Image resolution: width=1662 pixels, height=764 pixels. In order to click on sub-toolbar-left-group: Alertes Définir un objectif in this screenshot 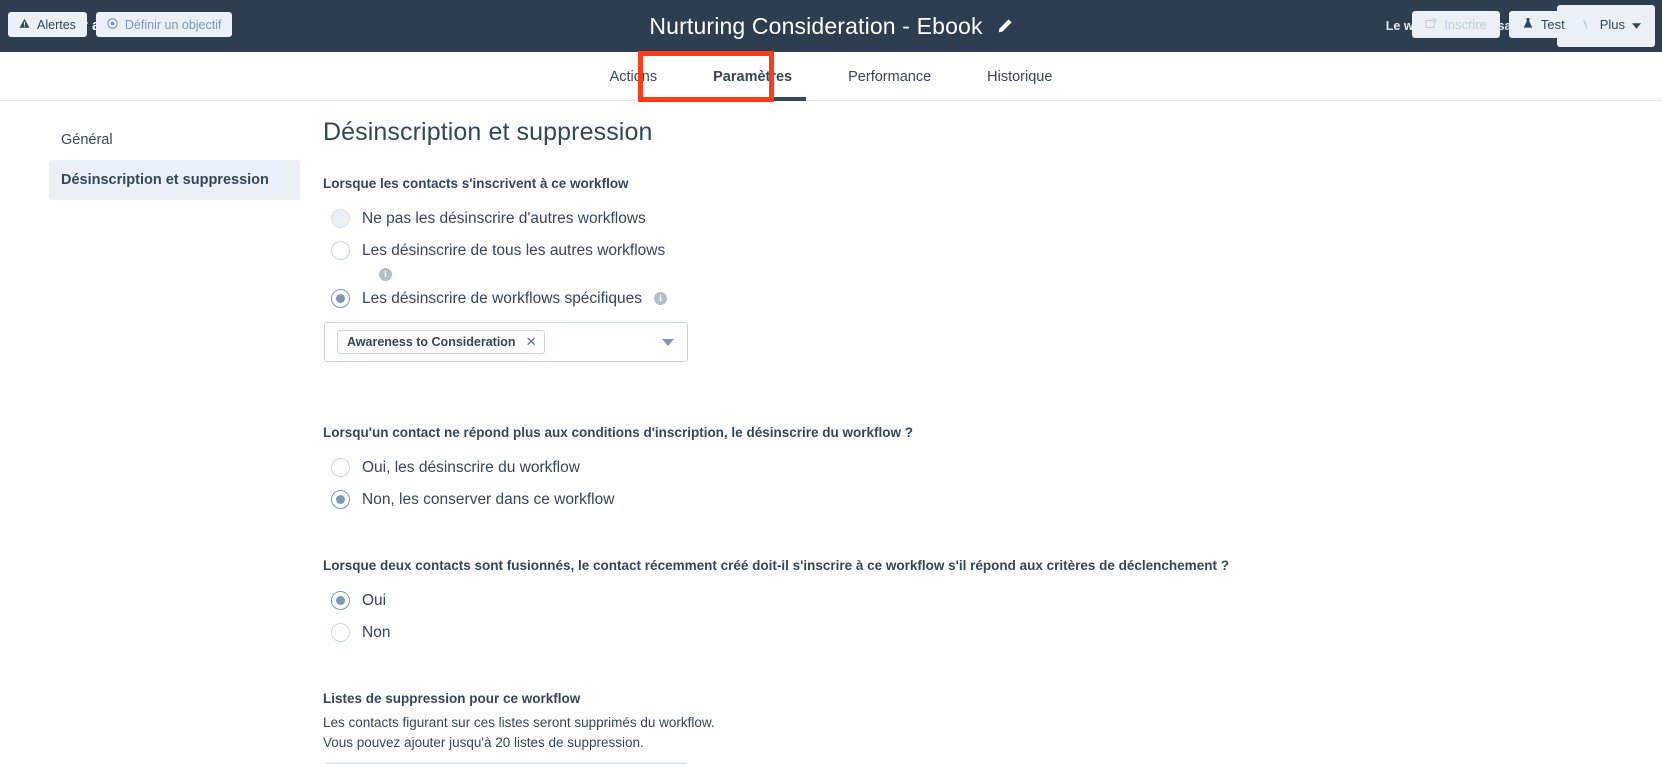, I will do `click(120, 24)`.